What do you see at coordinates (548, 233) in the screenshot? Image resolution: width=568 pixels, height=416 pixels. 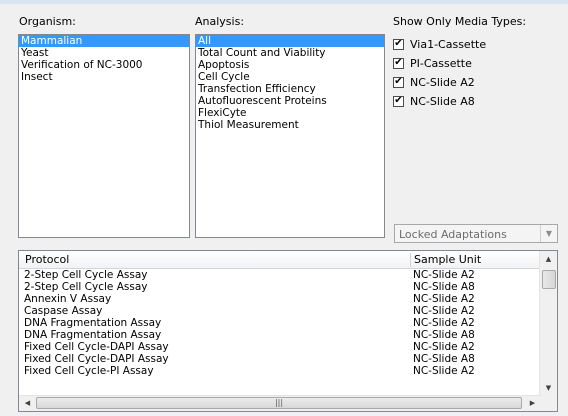 I see `chevron-down-icon: ▼` at bounding box center [548, 233].